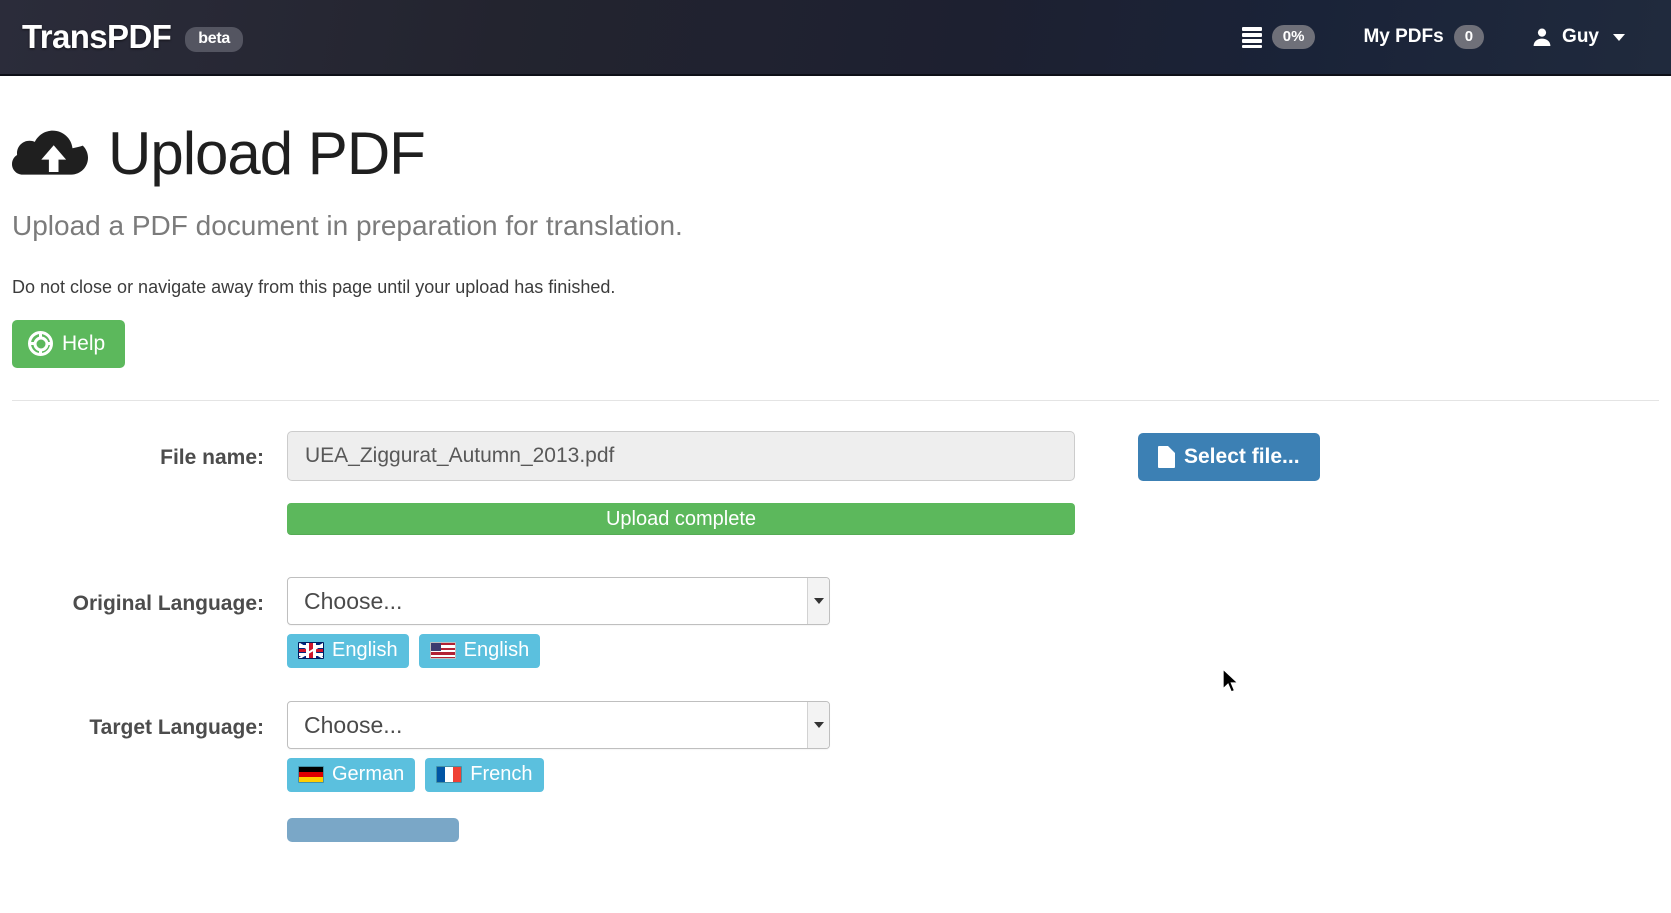  I want to click on navbar-right: 0% My PDFs 0 Guy, so click(1433, 37).